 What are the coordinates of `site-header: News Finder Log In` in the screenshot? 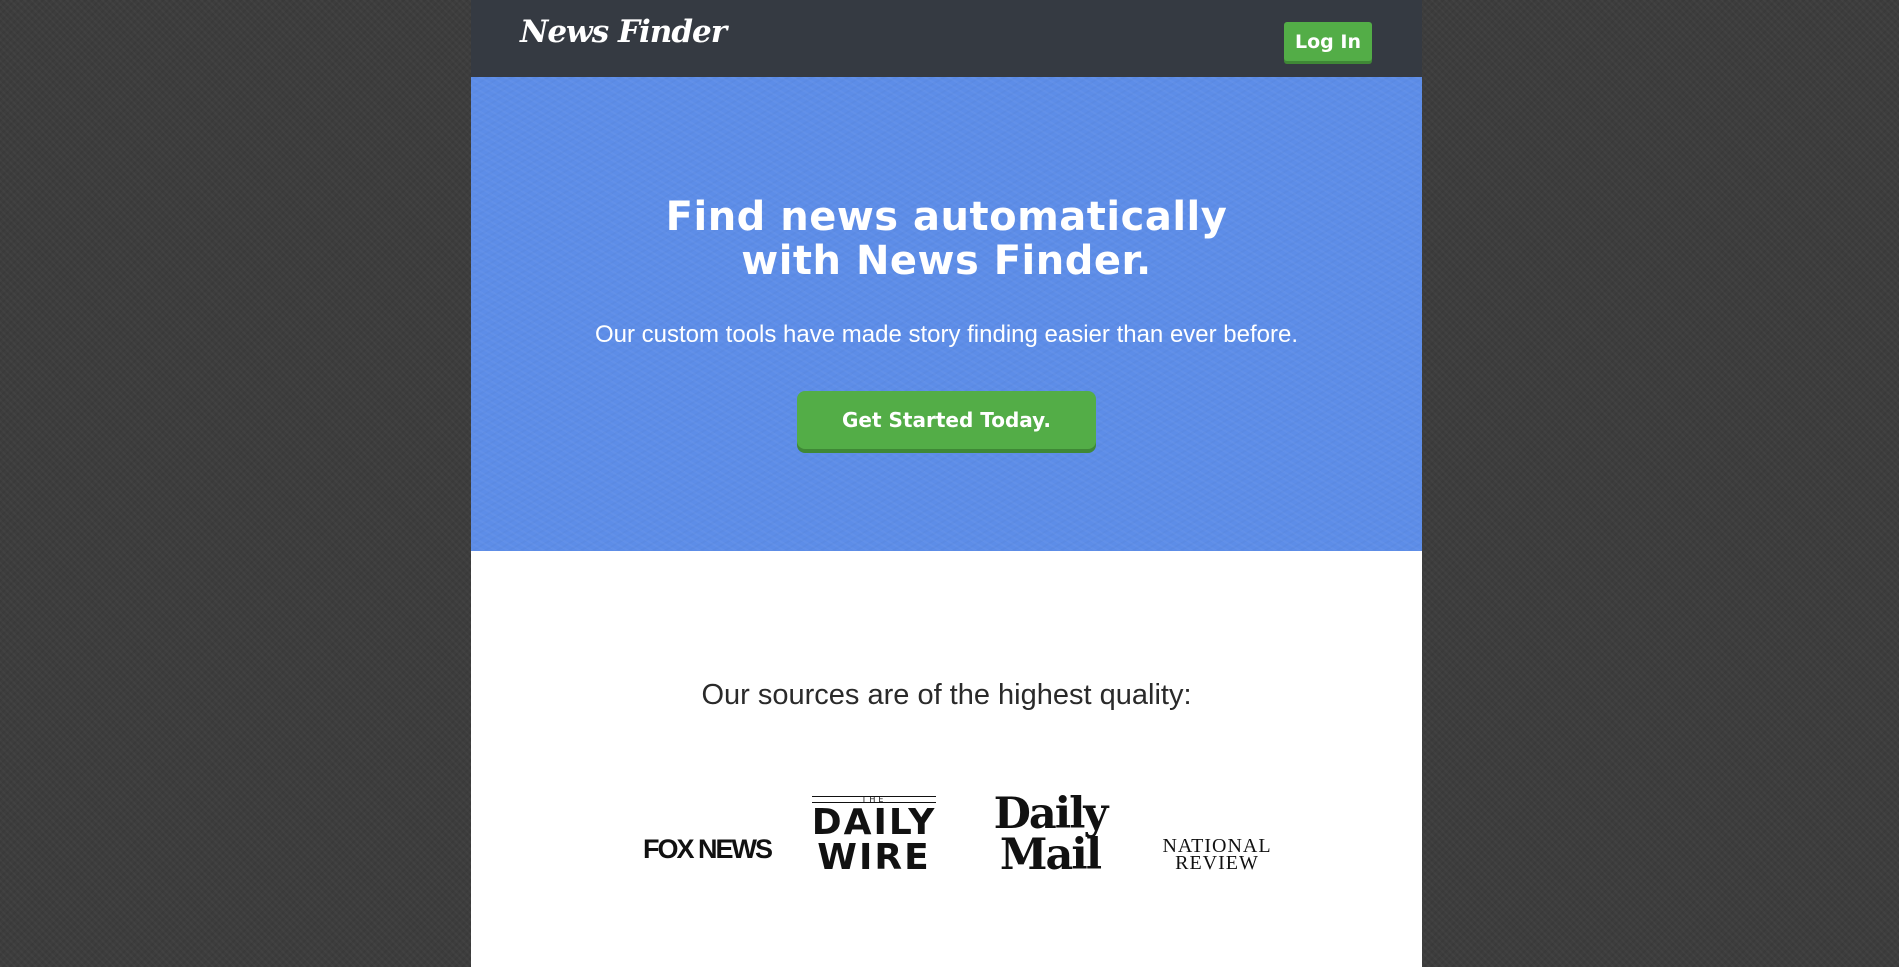 It's located at (946, 38).